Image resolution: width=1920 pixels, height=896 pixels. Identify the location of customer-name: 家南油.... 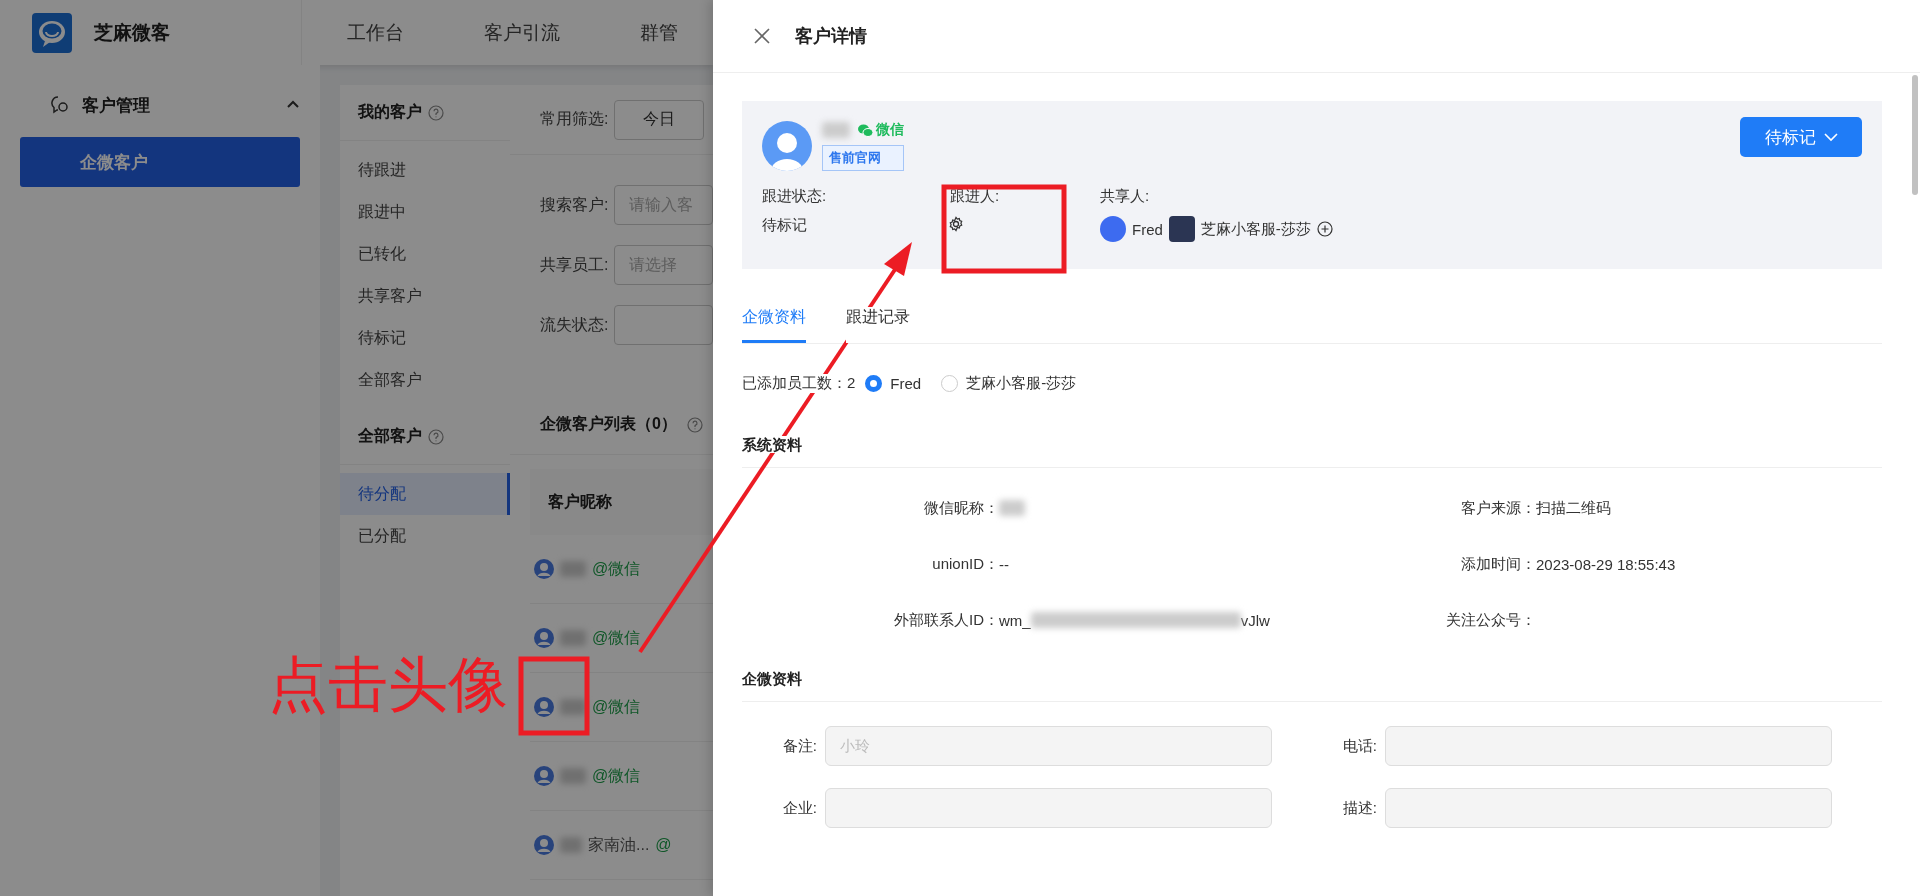
(619, 844).